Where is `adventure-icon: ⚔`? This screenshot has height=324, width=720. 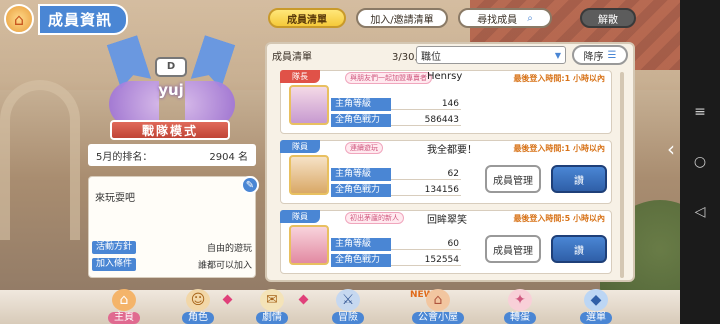 adventure-icon: ⚔ is located at coordinates (348, 300).